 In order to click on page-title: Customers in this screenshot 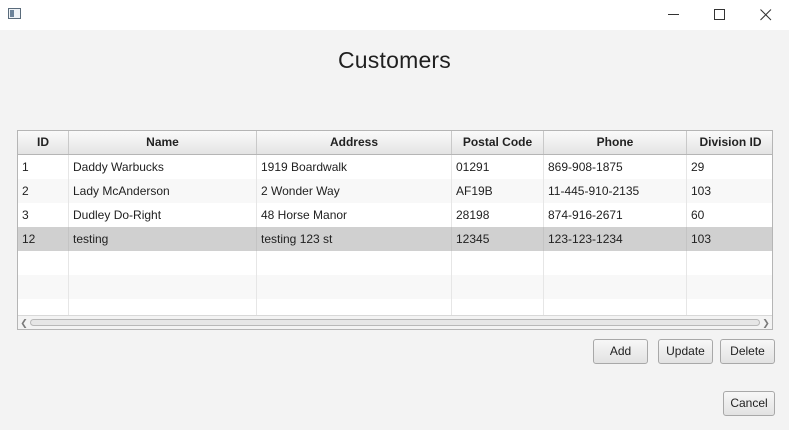, I will do `click(394, 60)`.